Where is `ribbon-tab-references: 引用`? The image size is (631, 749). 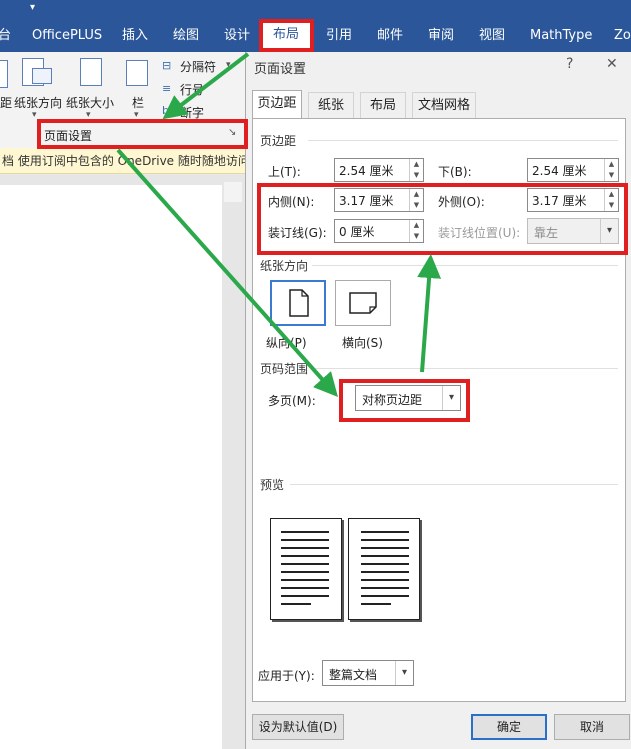
ribbon-tab-references: 引用 is located at coordinates (339, 36).